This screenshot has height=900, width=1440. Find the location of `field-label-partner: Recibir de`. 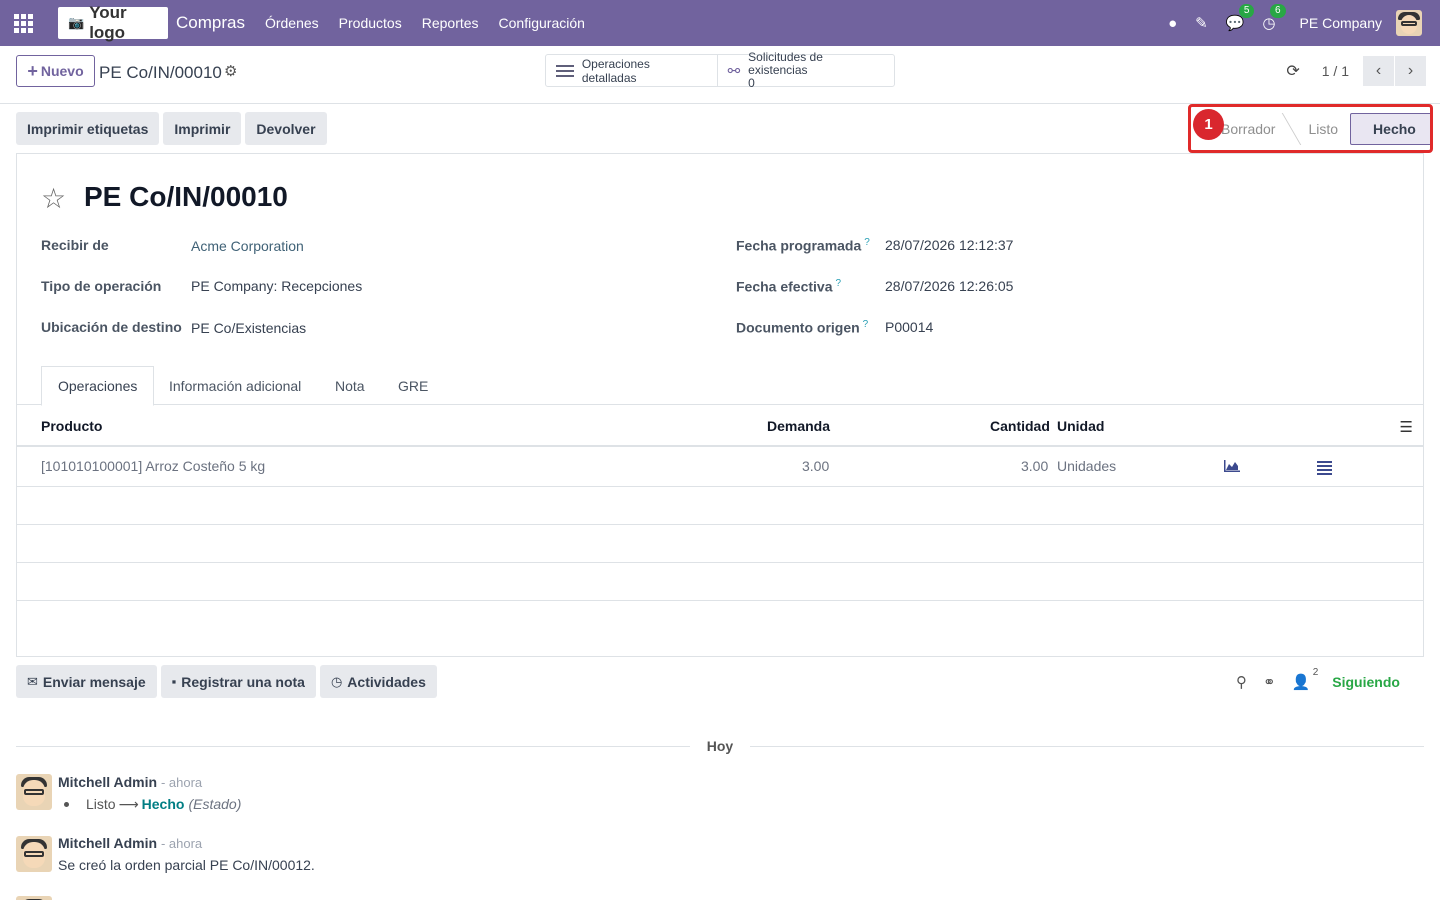

field-label-partner: Recibir de is located at coordinates (75, 245).